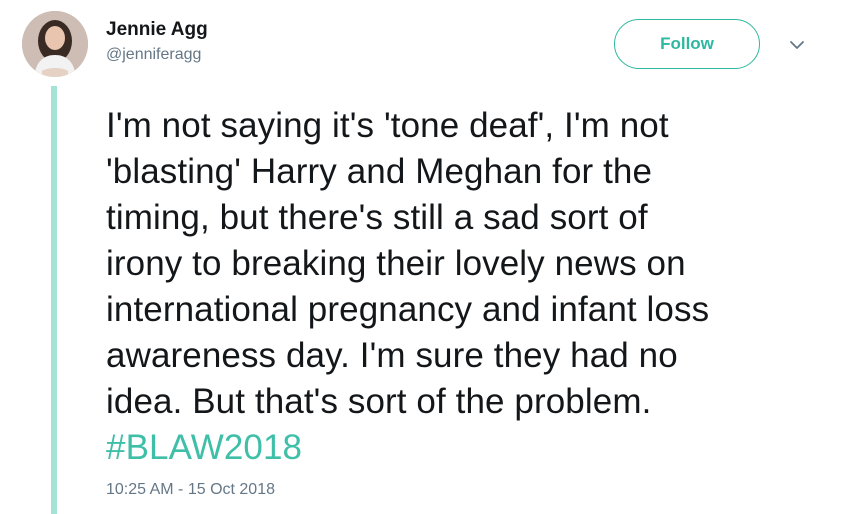 The image size is (850, 514). What do you see at coordinates (157, 55) in the screenshot?
I see `author-handle: @jenniferagg` at bounding box center [157, 55].